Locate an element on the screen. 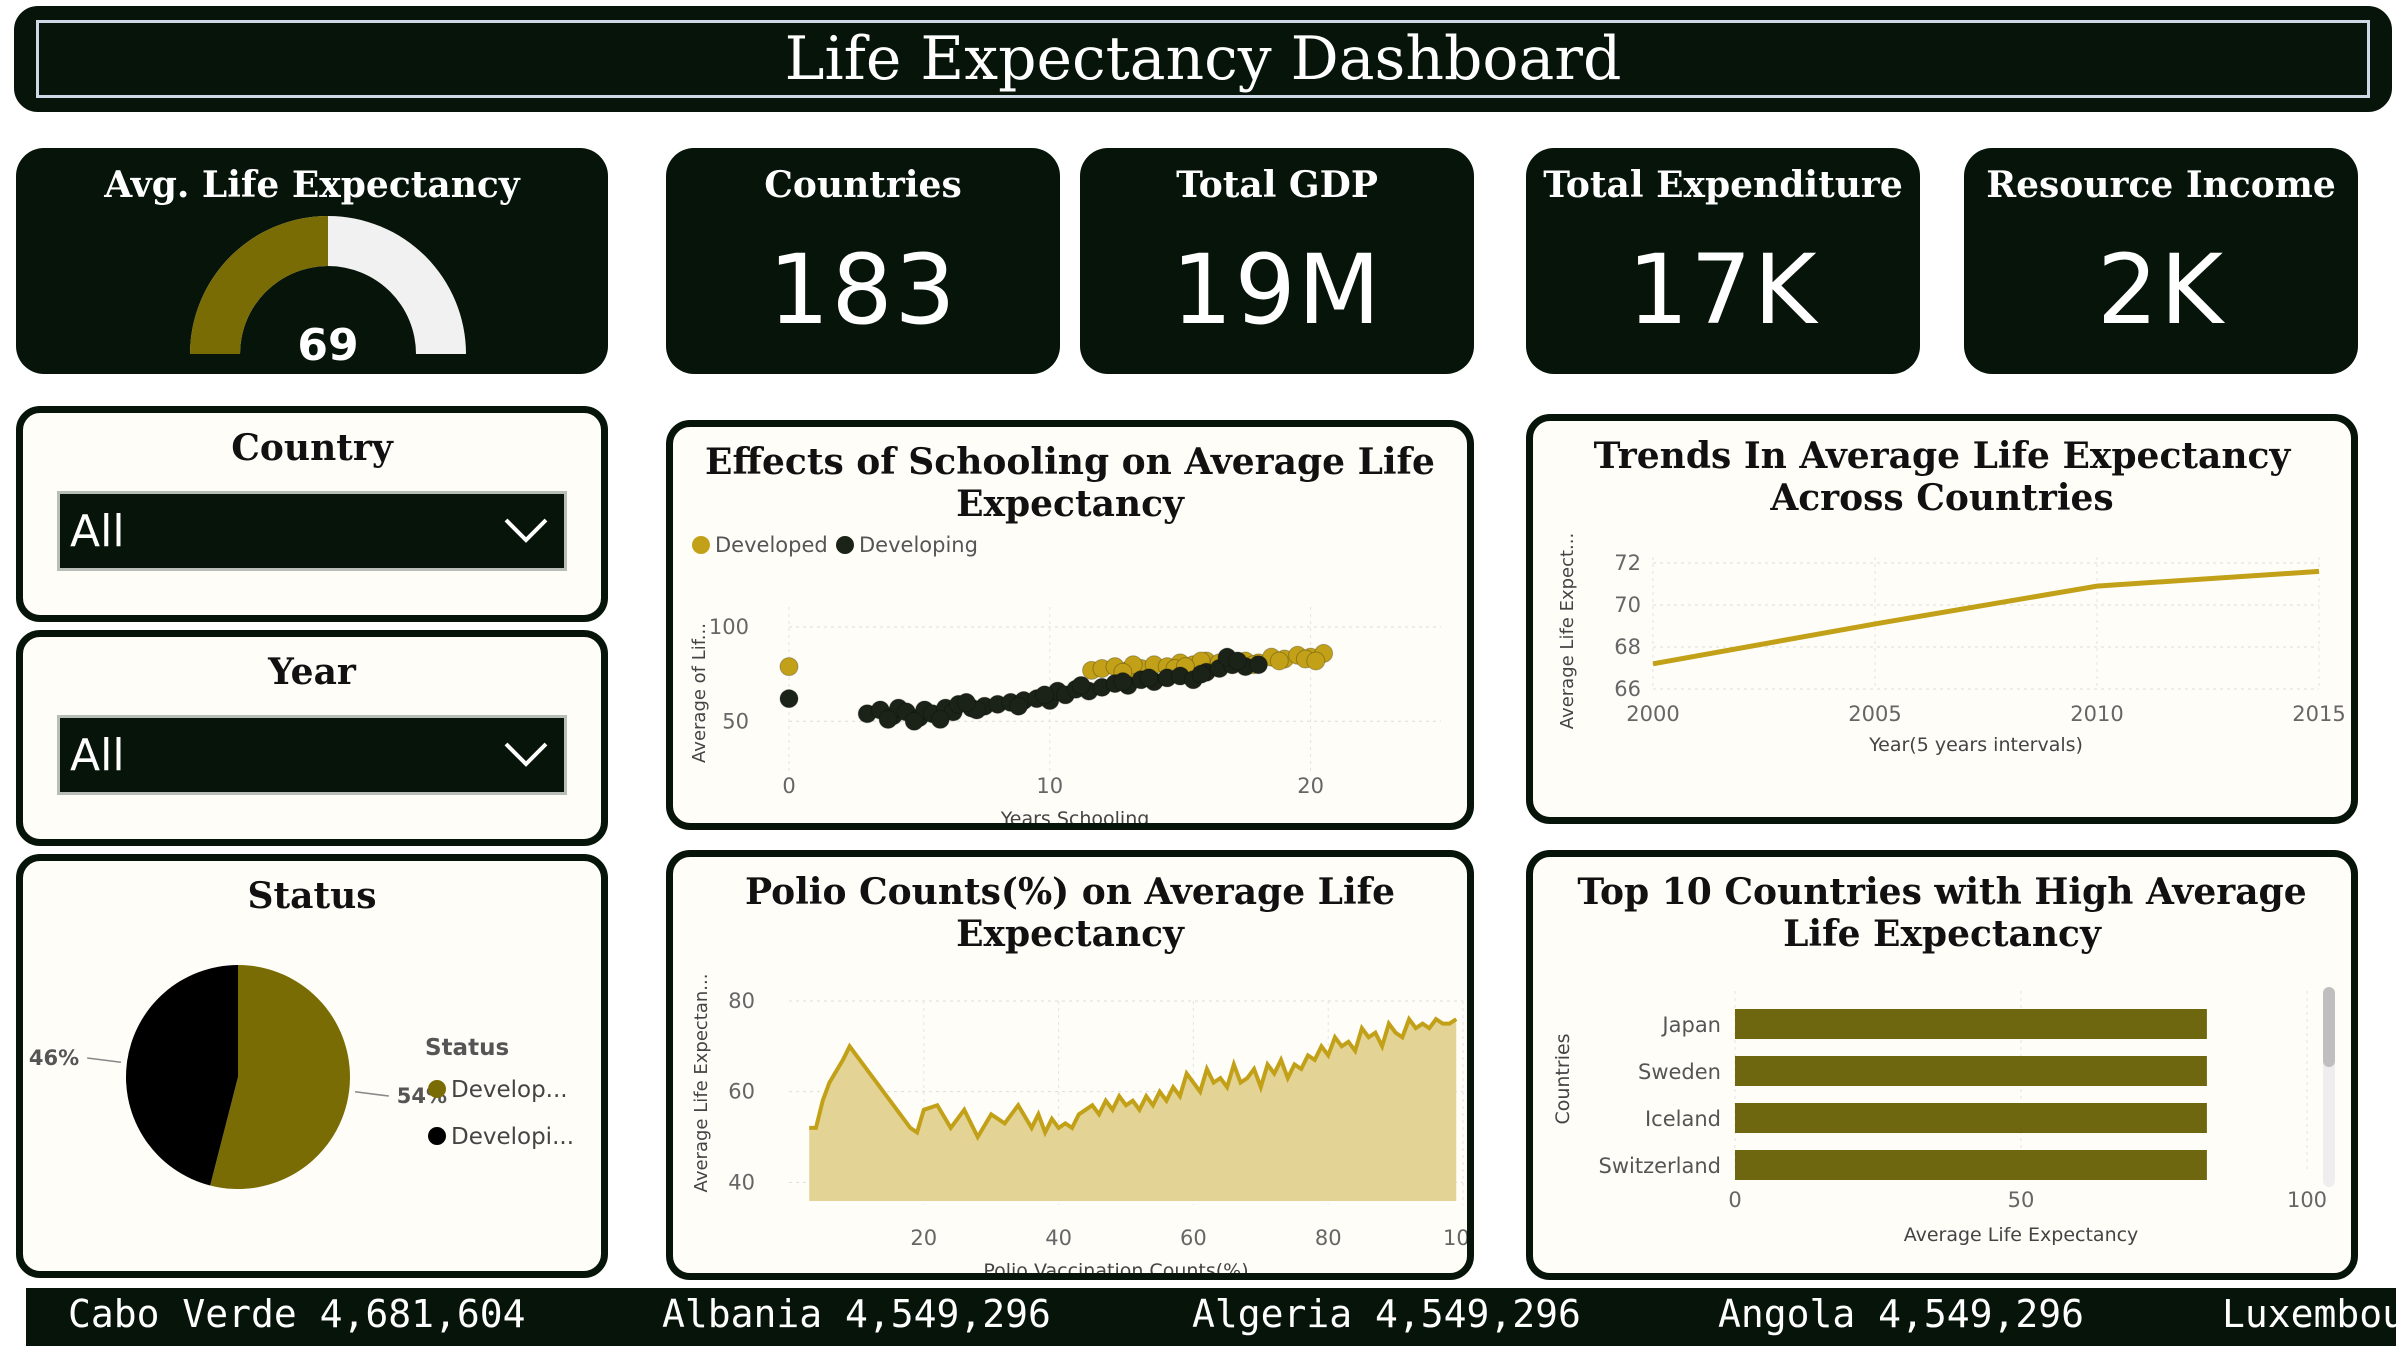  kpi-value: 2K is located at coordinates (2161, 290).